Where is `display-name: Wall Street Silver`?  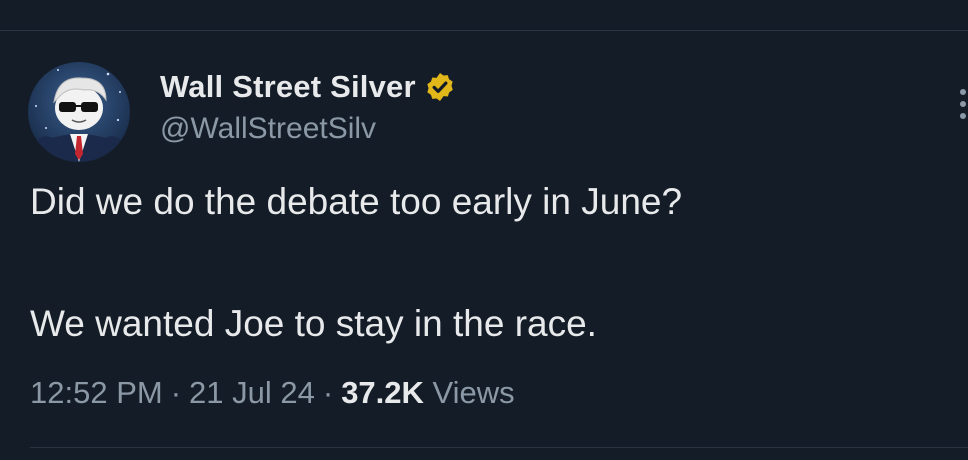
display-name: Wall Street Silver is located at coordinates (288, 87).